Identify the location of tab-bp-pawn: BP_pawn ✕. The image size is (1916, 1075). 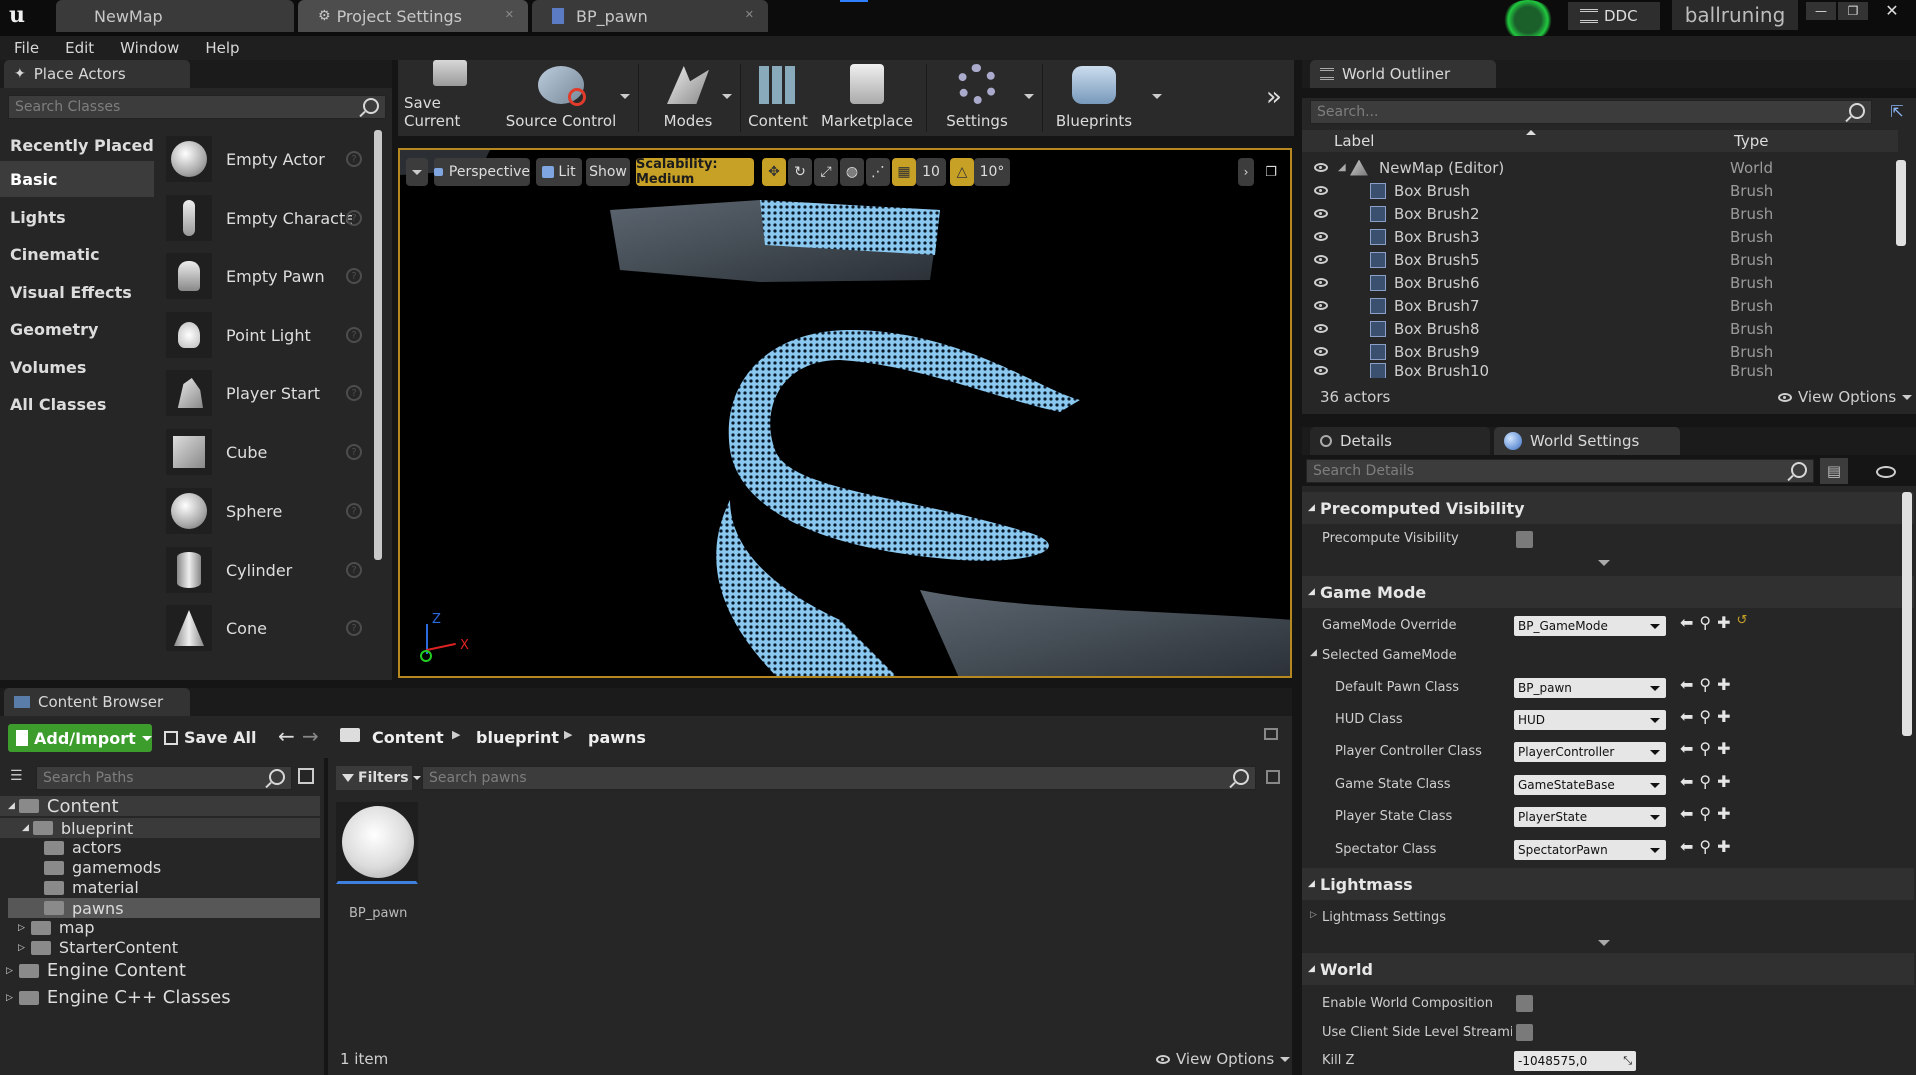
(650, 16).